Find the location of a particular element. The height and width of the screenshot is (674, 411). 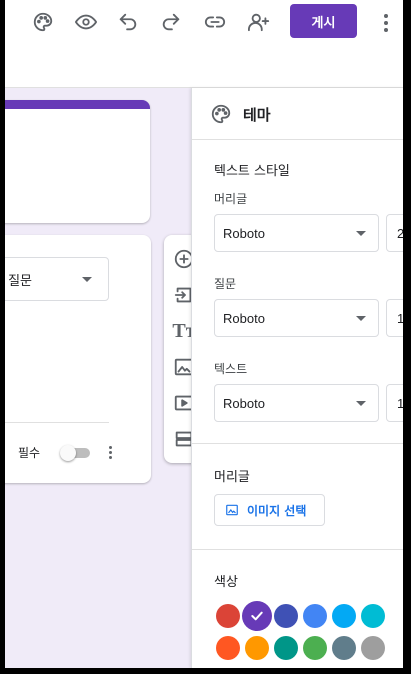

preview-eye-icon is located at coordinates (86, 22).